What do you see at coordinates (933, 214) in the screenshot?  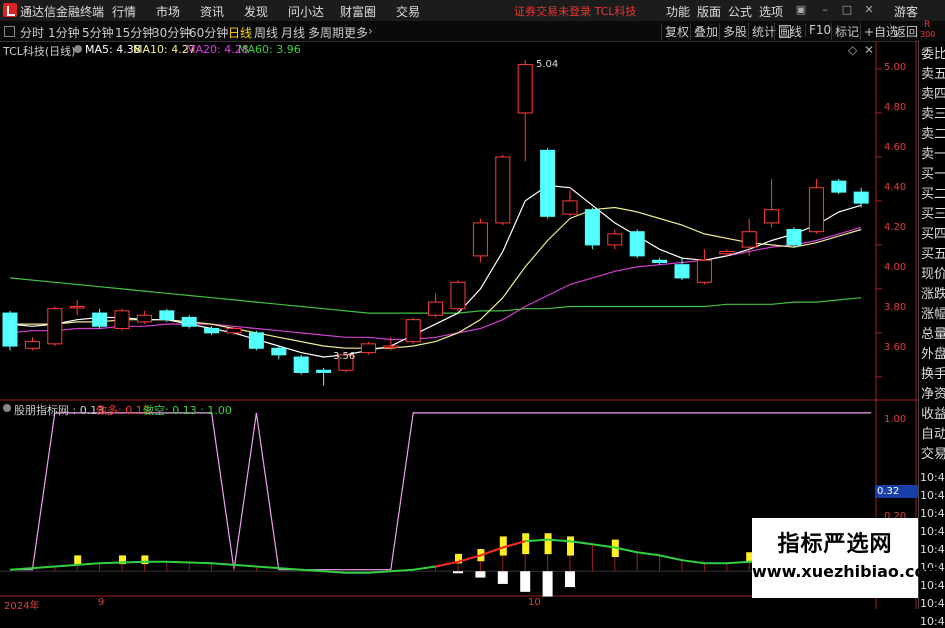 I see `side-bid3: 买三` at bounding box center [933, 214].